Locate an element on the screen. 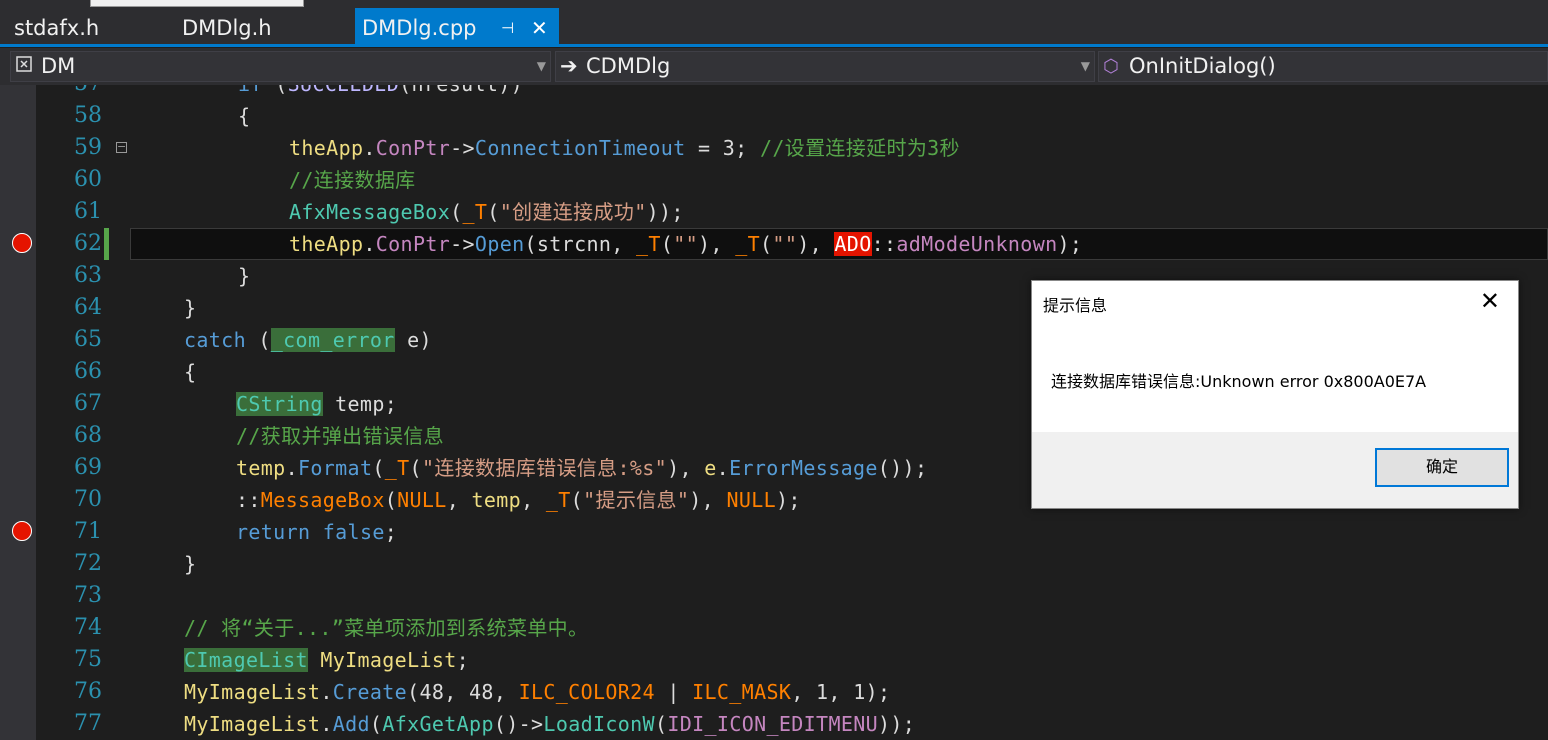 The width and height of the screenshot is (1548, 740). project-icon is located at coordinates (25, 66).